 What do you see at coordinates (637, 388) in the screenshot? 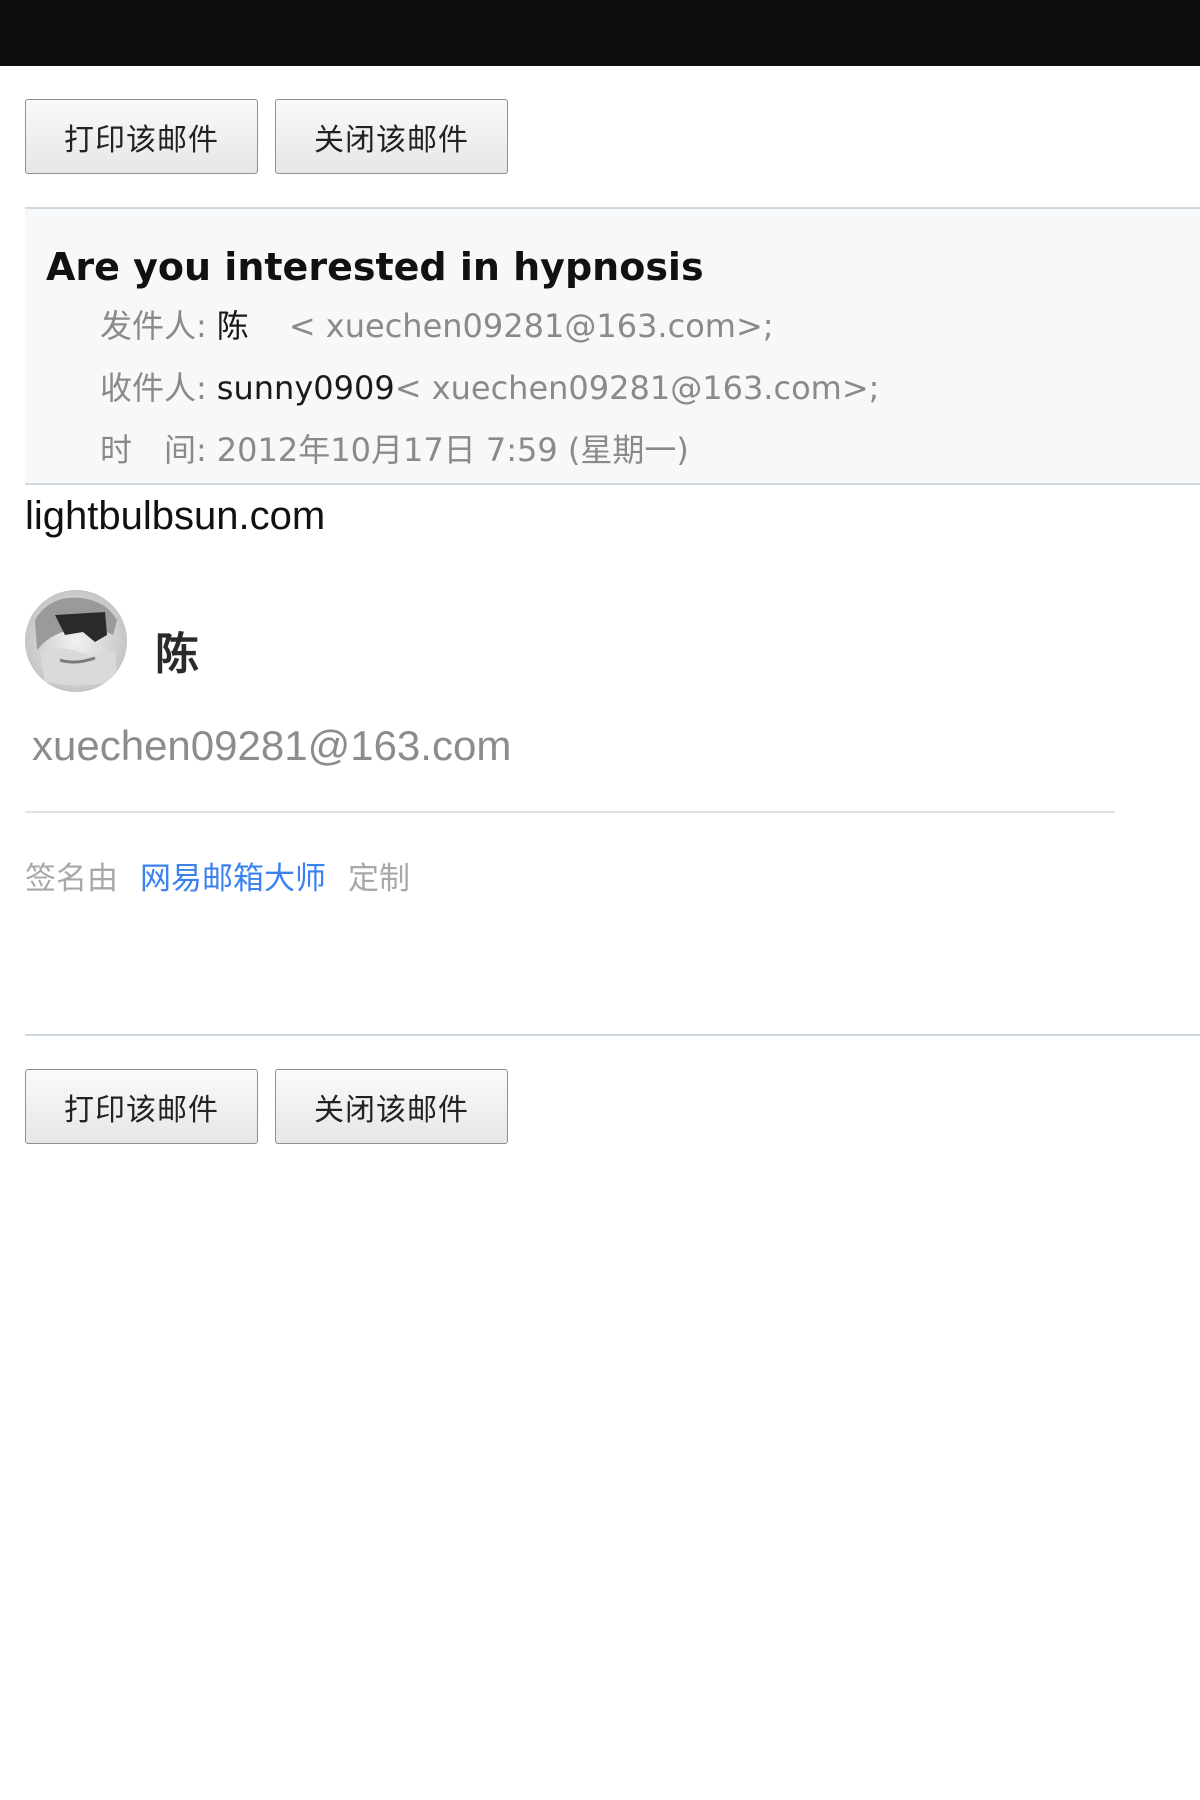
I see `to-address: < xuechen09281@163.com>;` at bounding box center [637, 388].